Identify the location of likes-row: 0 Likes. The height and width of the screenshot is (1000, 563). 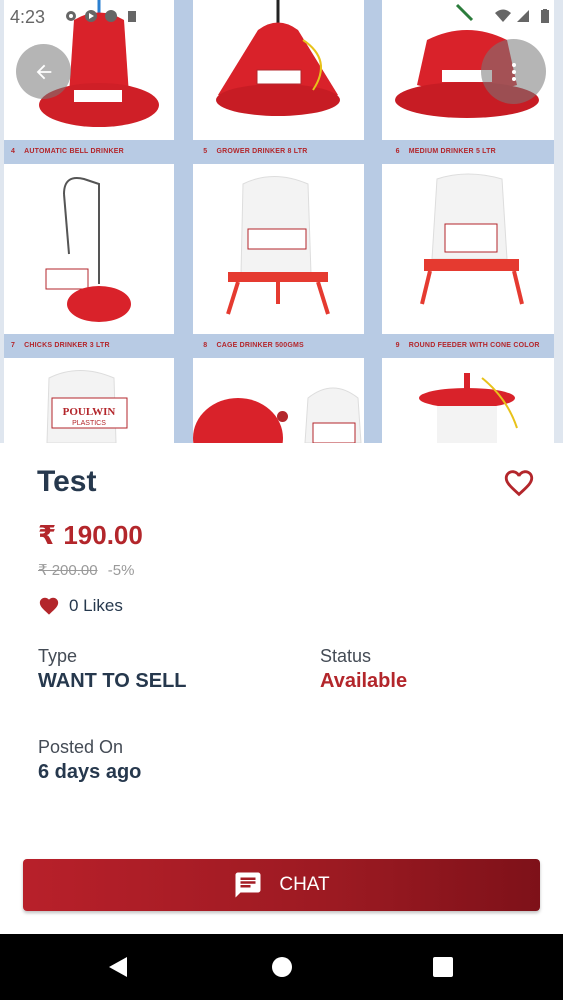
(80, 606).